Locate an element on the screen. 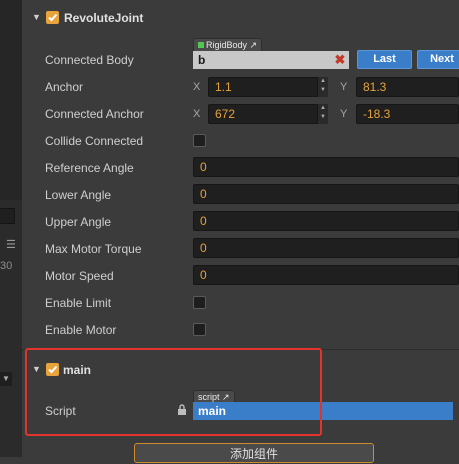 This screenshot has width=459, height=464. clear-icon: ✖ is located at coordinates (340, 60).